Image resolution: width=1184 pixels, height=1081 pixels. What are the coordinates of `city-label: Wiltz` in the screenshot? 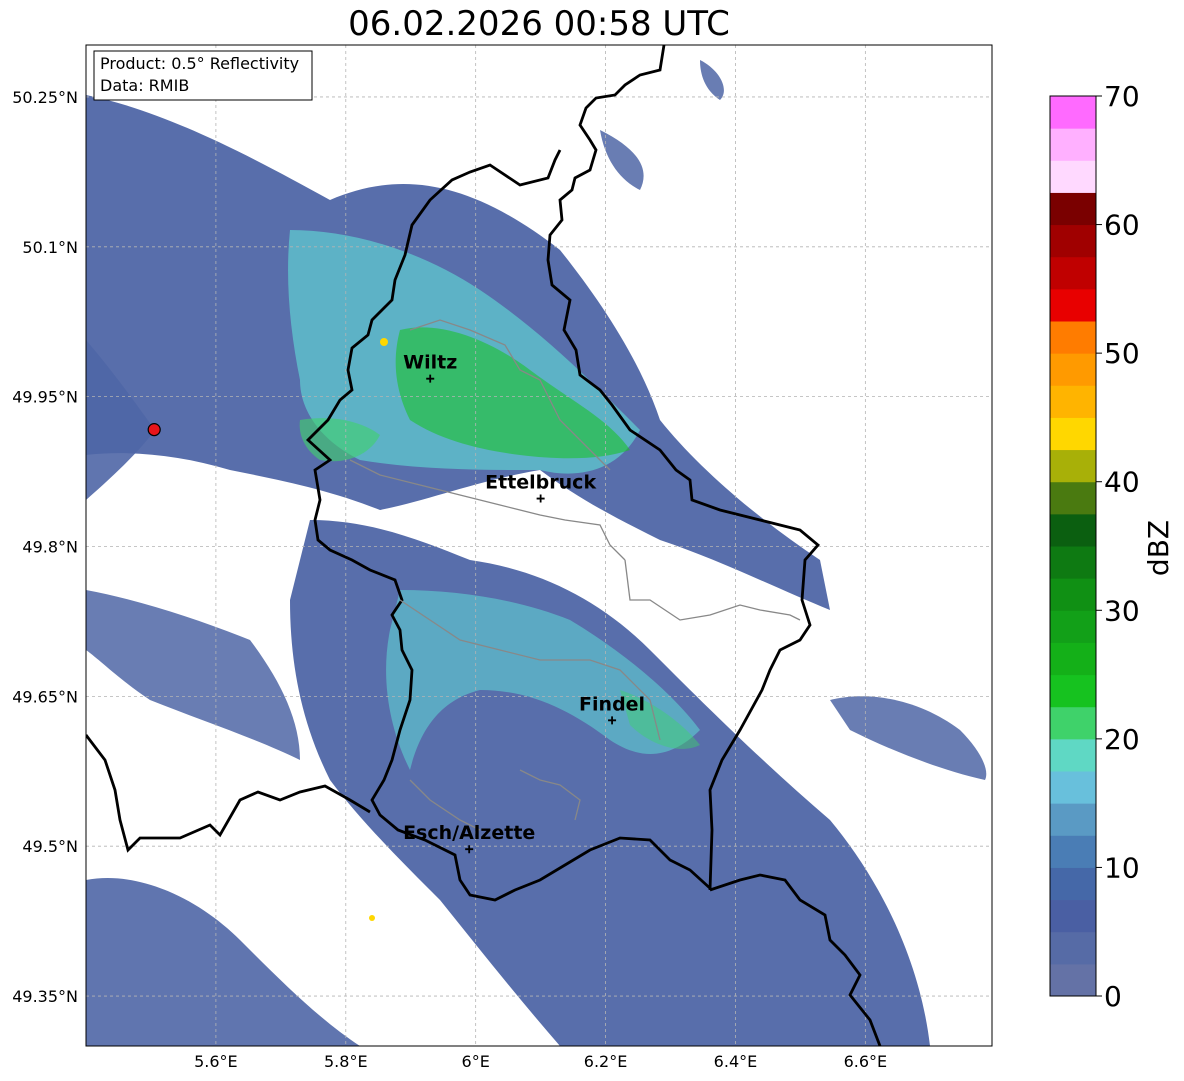 It's located at (430, 363).